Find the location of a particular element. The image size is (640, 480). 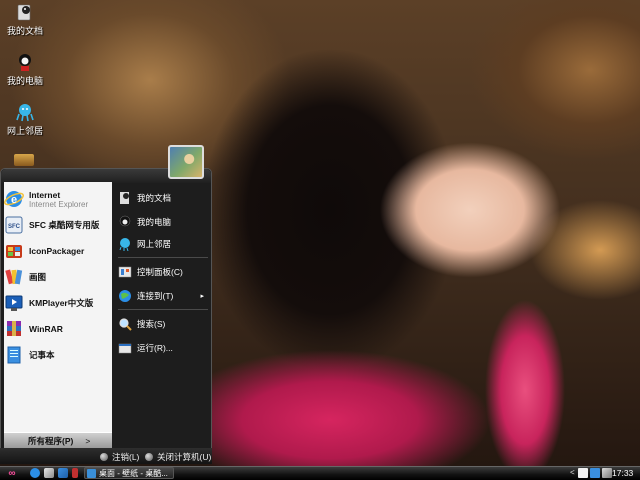

internet-explorer-icon: e is located at coordinates (14, 199).